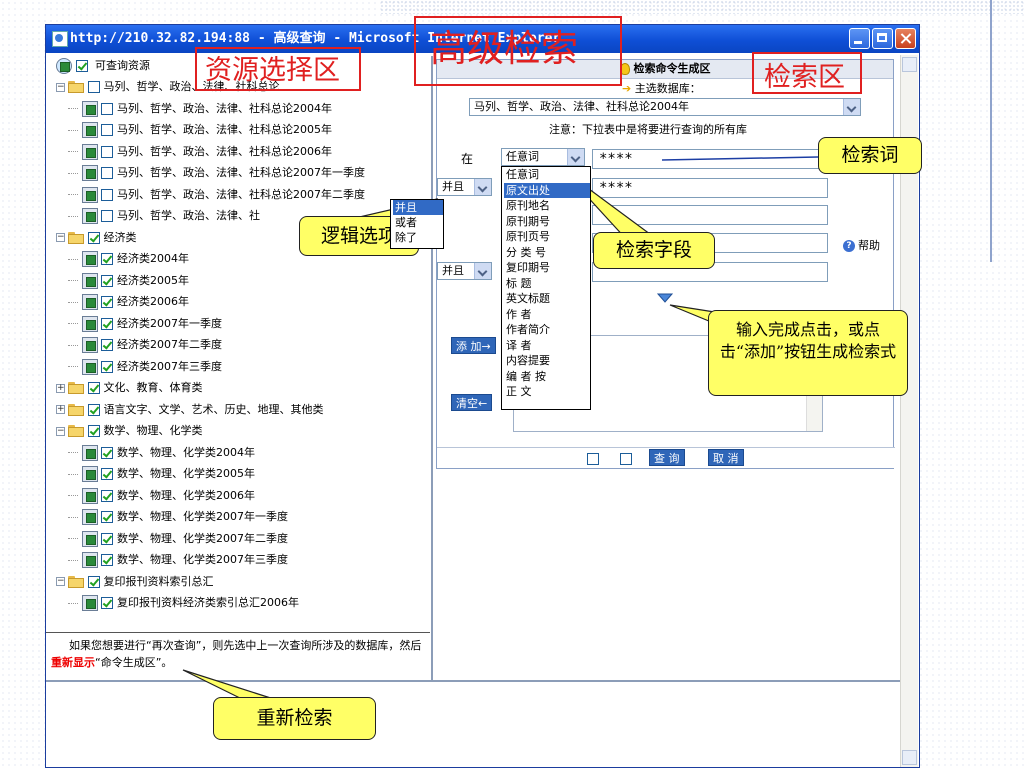  I want to click on minimize-button, so click(859, 38).